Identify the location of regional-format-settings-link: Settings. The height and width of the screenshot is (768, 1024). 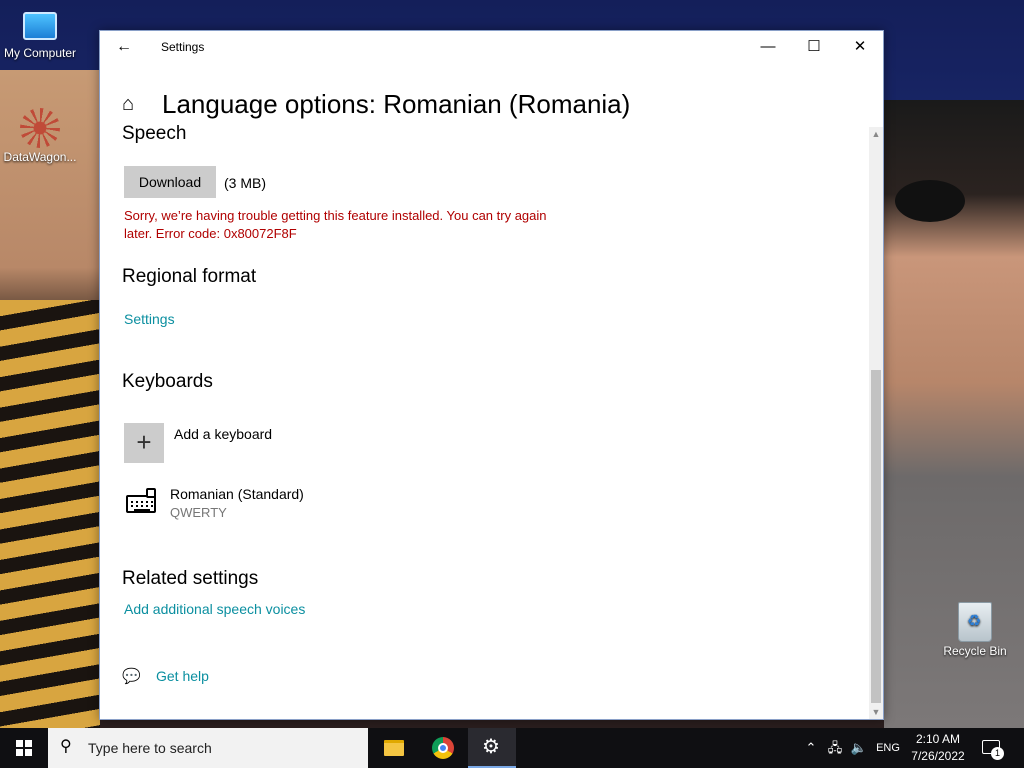
(149, 319).